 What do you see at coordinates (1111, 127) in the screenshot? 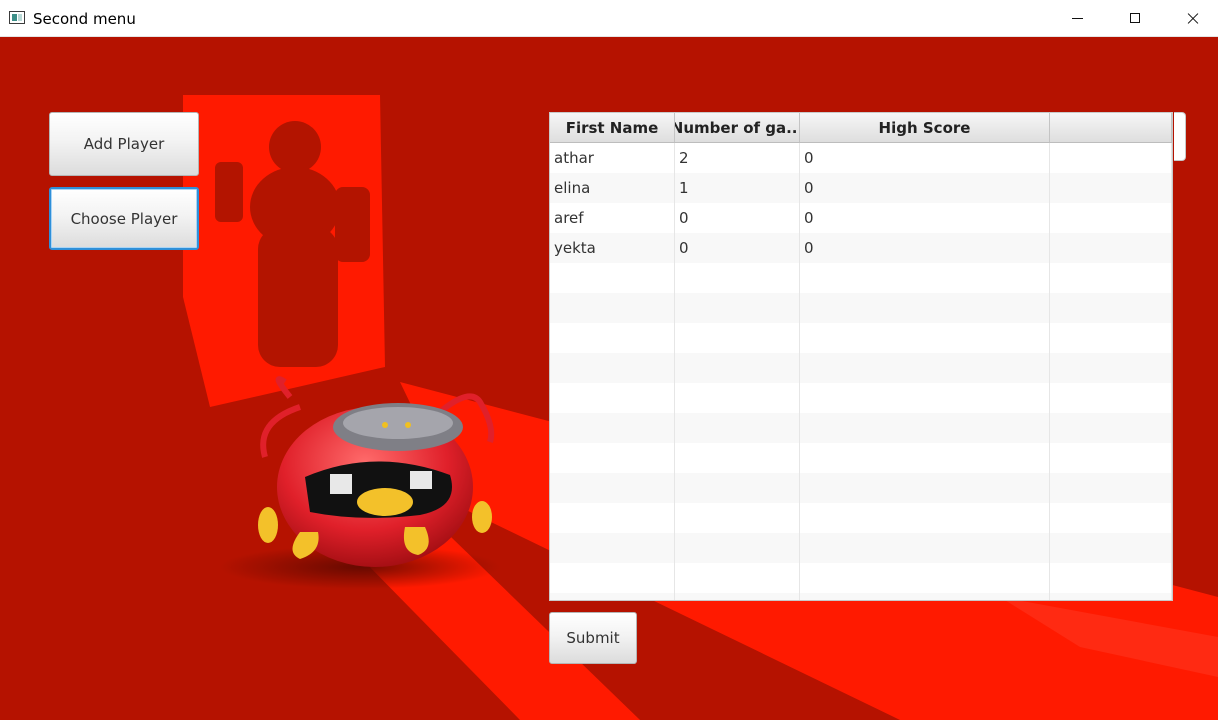
I see `column-header-filler` at bounding box center [1111, 127].